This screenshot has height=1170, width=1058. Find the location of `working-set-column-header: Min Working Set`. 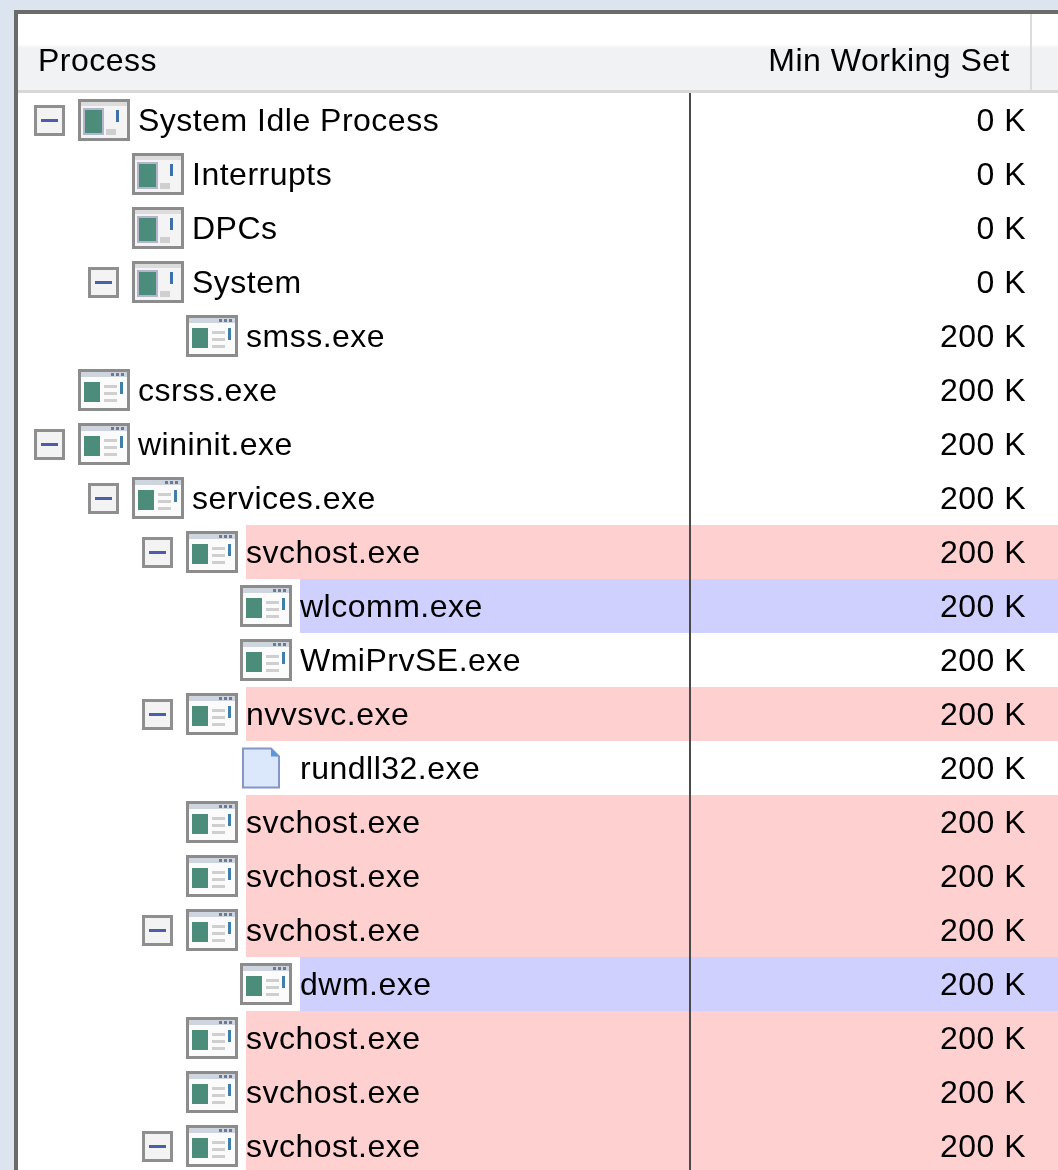

working-set-column-header: Min Working Set is located at coordinates (889, 60).